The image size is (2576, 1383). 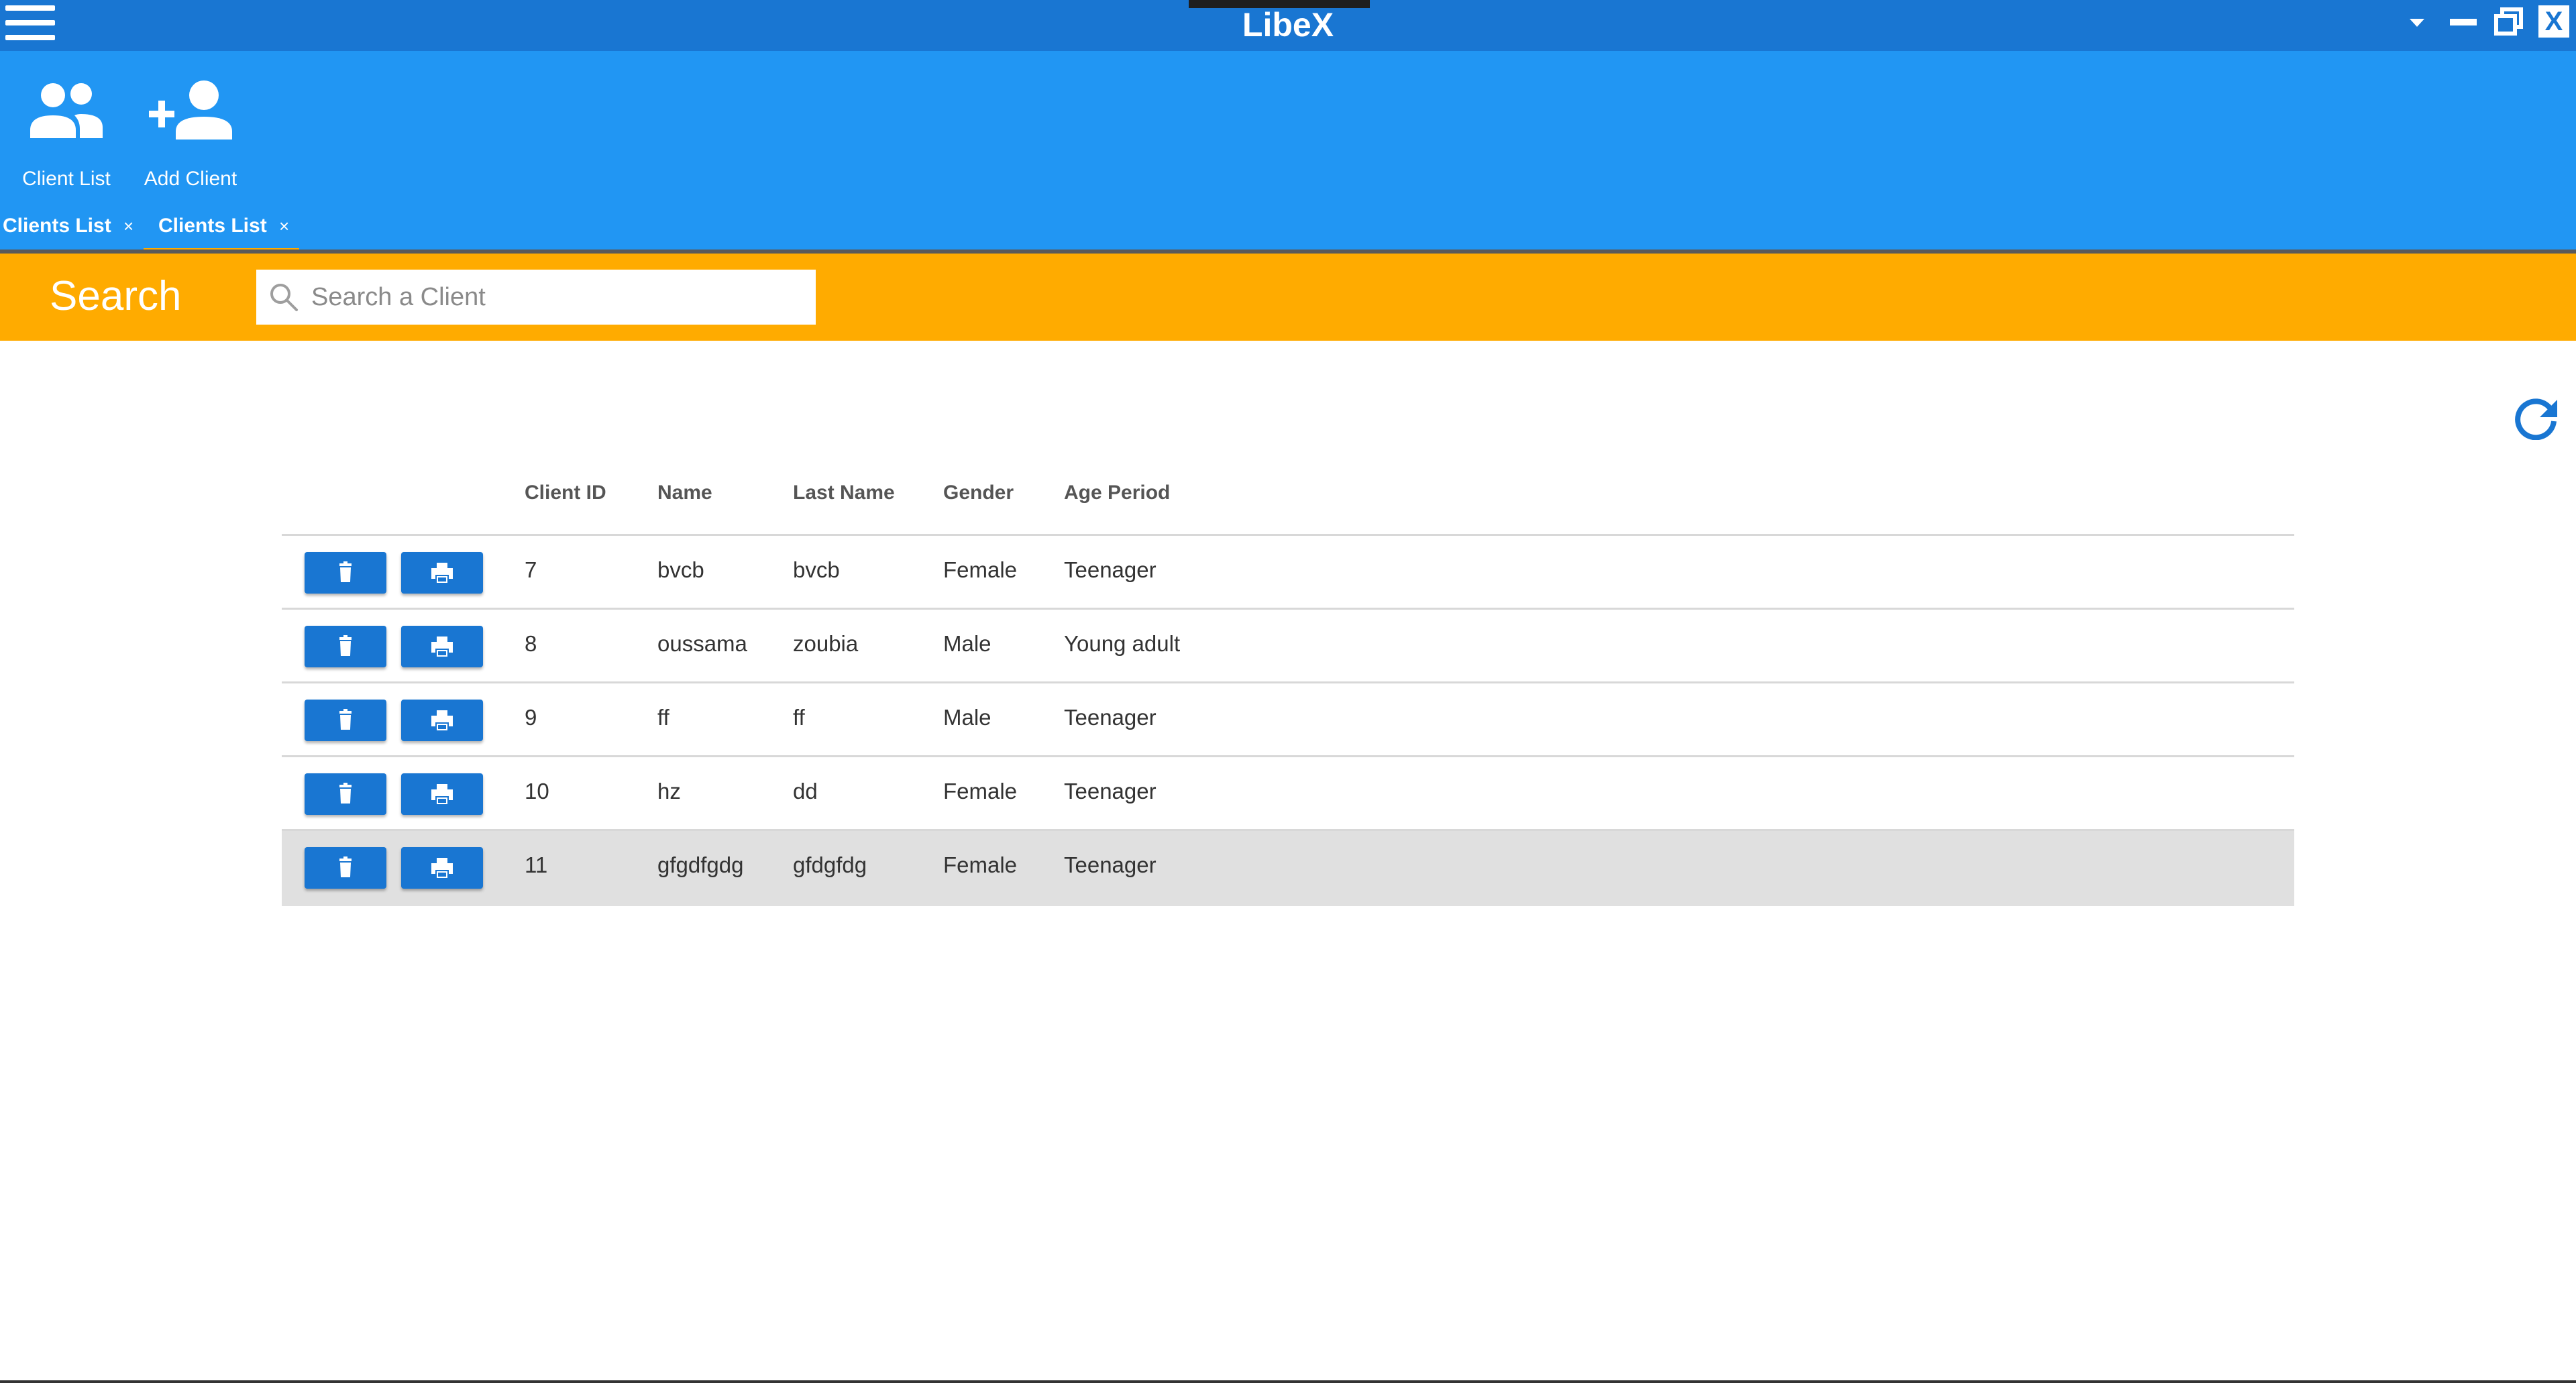 What do you see at coordinates (1288, 645) in the screenshot?
I see `table-row: 8 oussama zoubia Male Young adult` at bounding box center [1288, 645].